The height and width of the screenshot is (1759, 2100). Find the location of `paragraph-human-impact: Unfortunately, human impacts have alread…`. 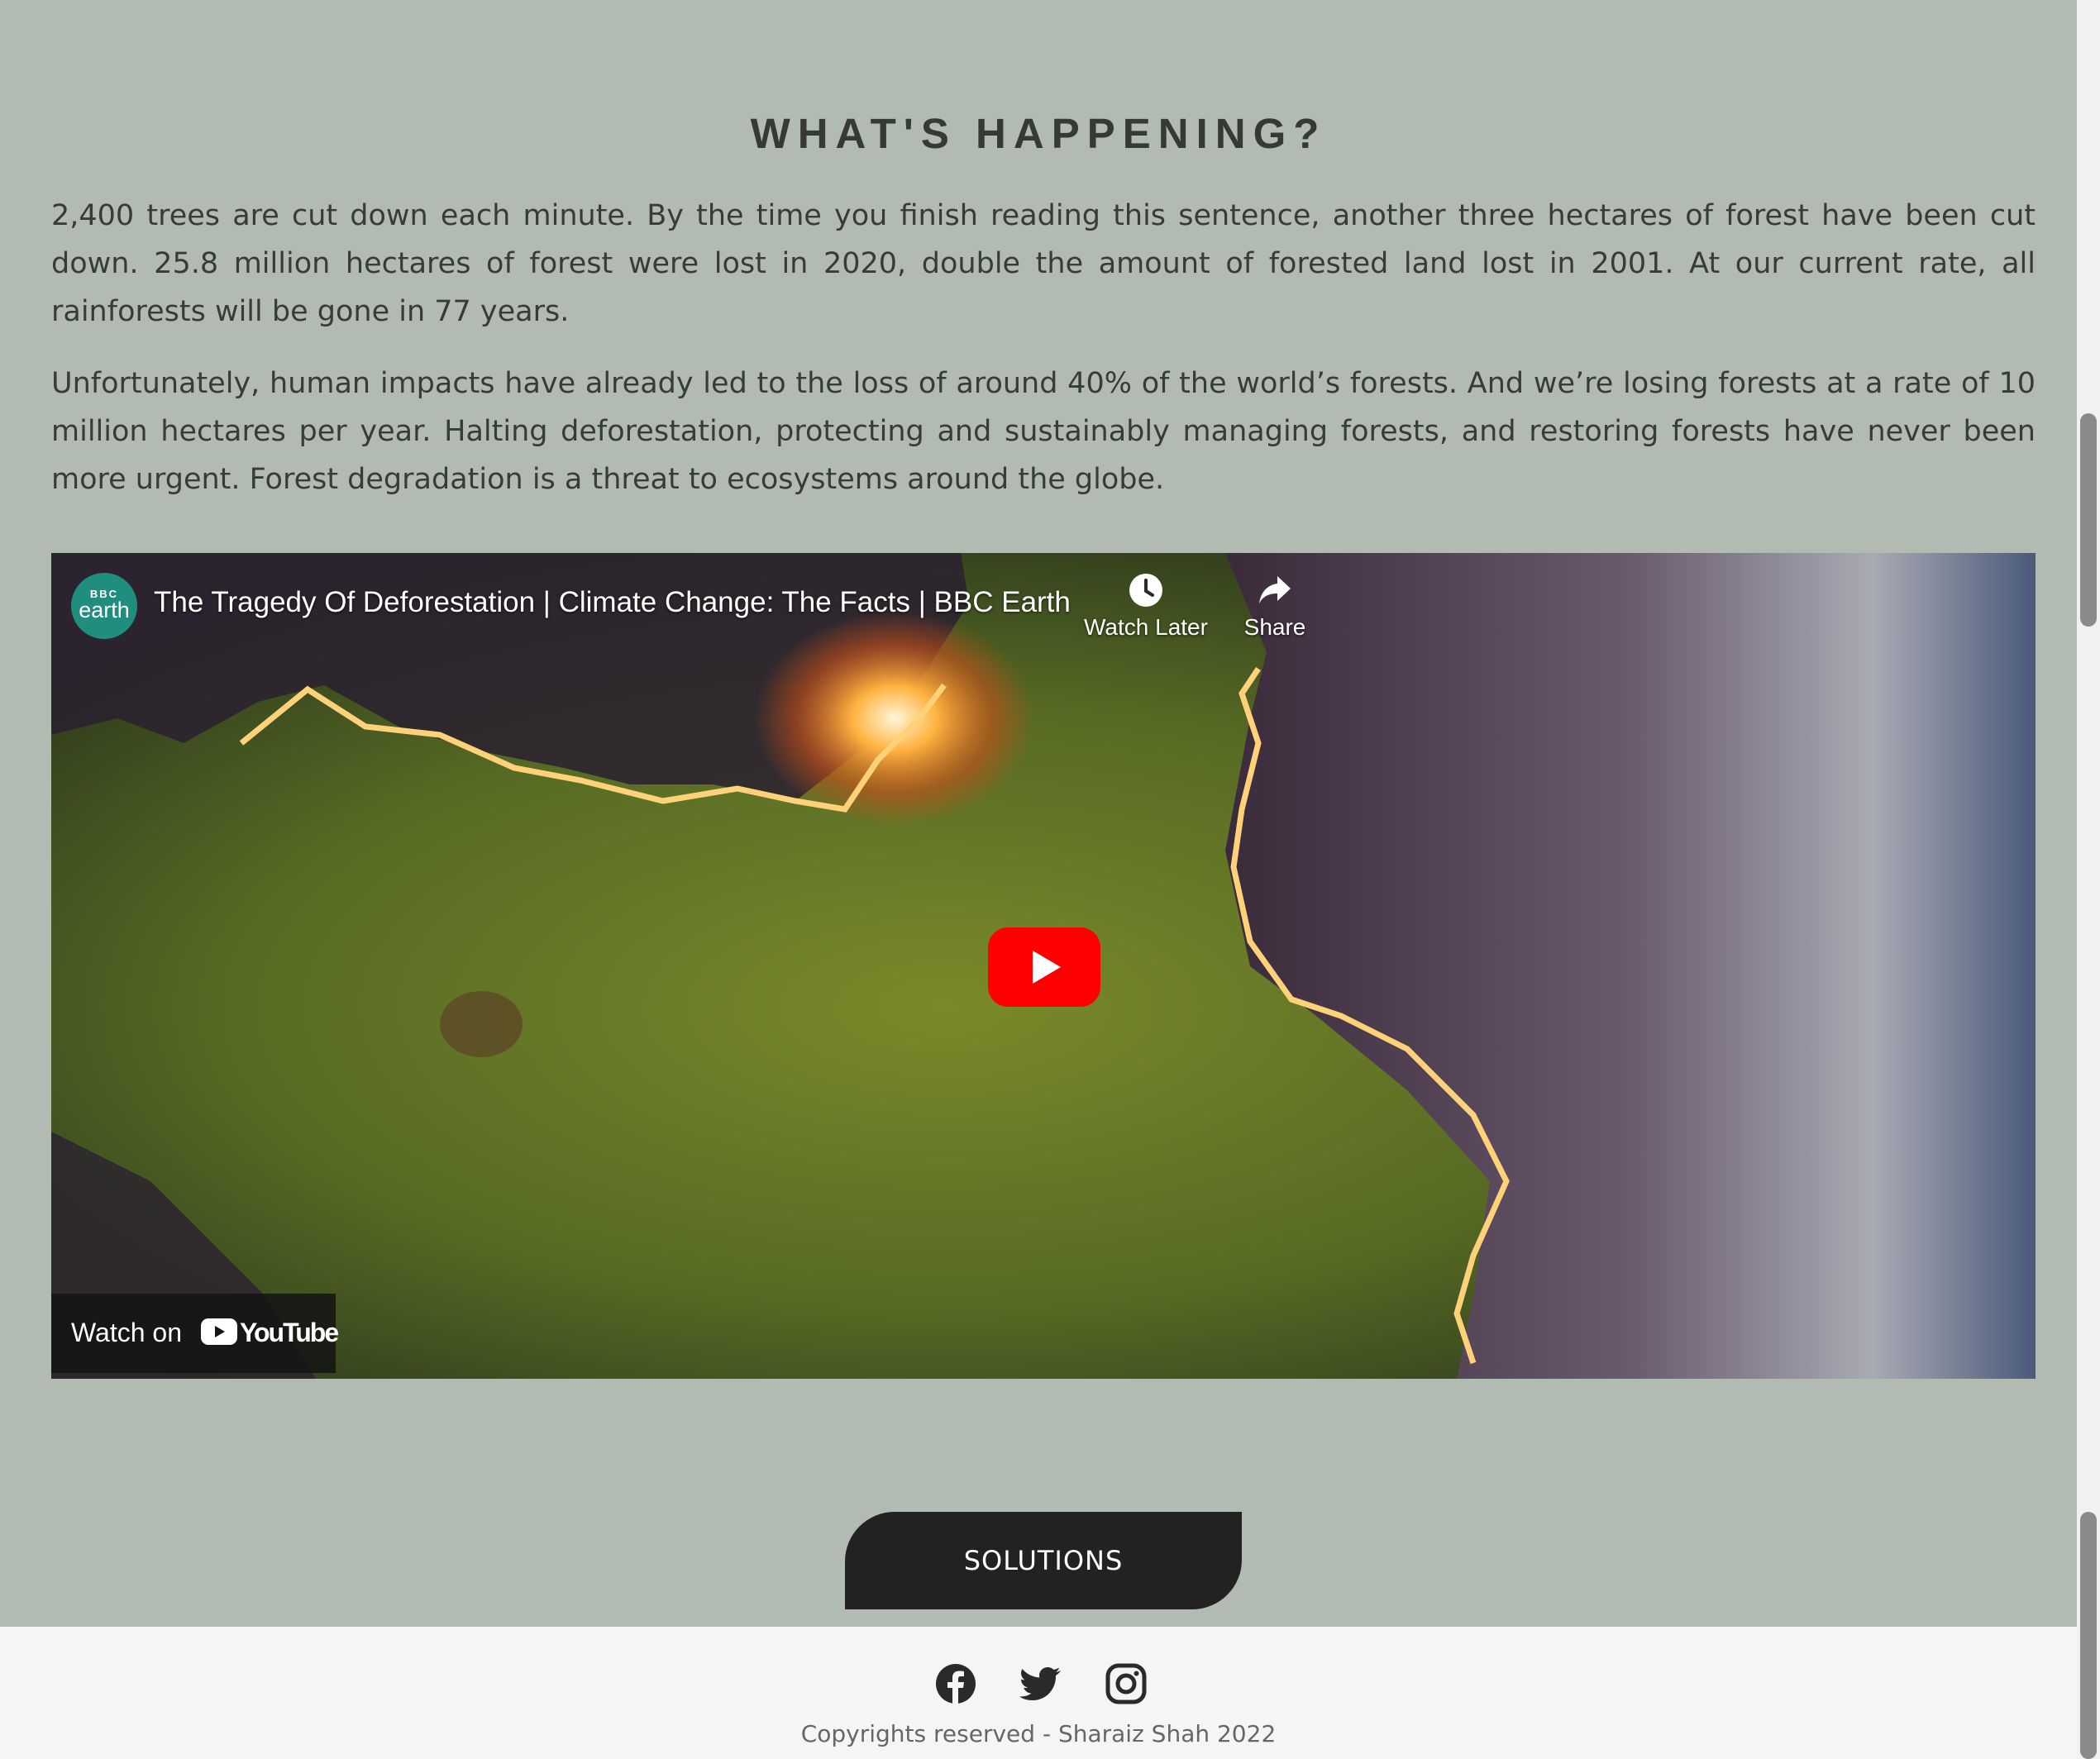

paragraph-human-impact: Unfortunately, human impacts have alread… is located at coordinates (1043, 431).